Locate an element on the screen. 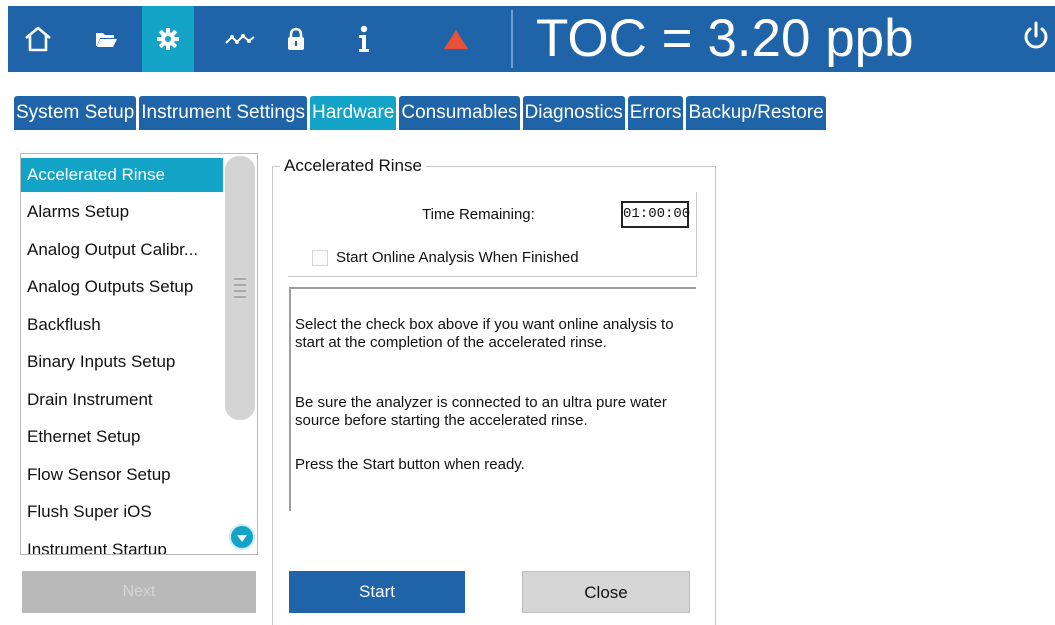  settings-button is located at coordinates (168, 39).